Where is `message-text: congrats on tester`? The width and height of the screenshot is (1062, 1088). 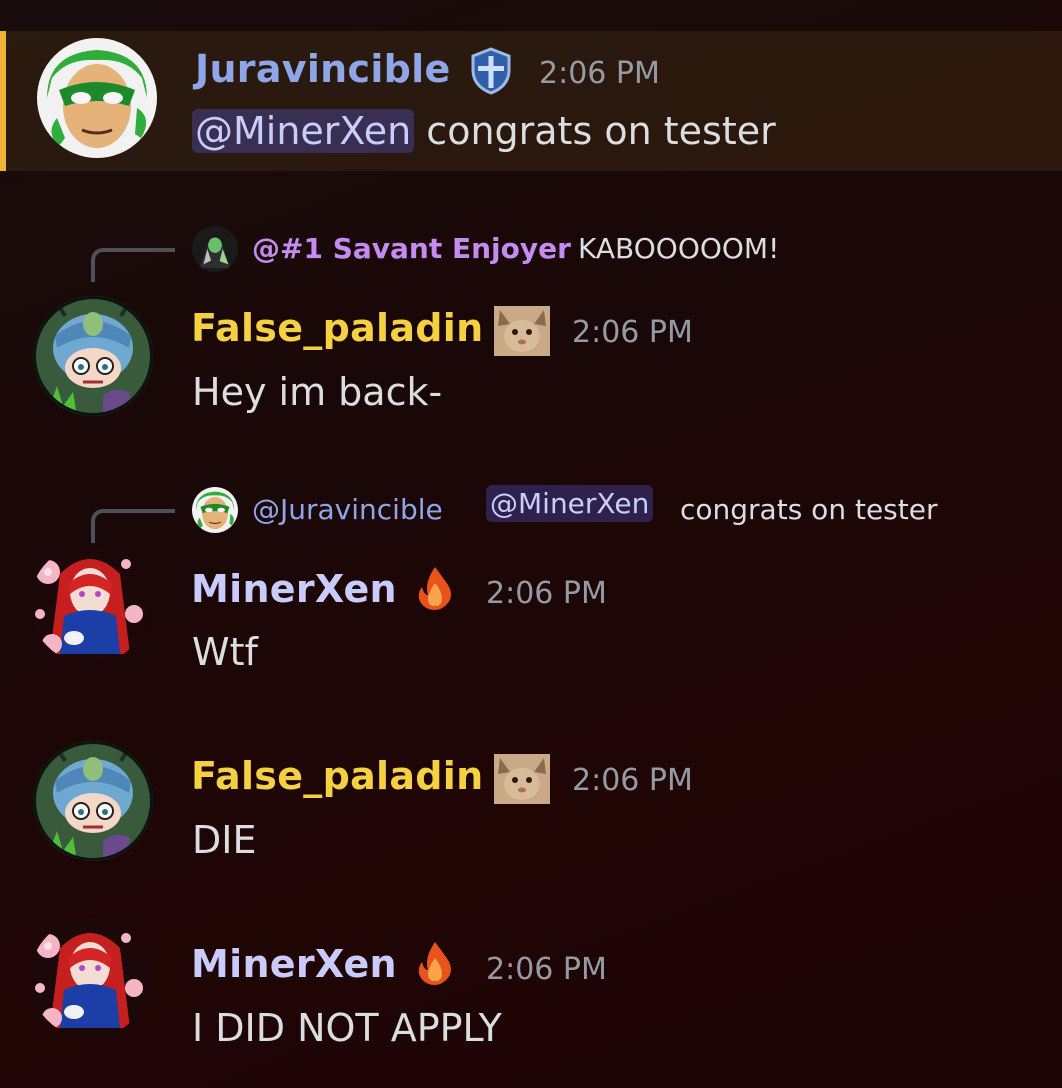 message-text: congrats on tester is located at coordinates (595, 131).